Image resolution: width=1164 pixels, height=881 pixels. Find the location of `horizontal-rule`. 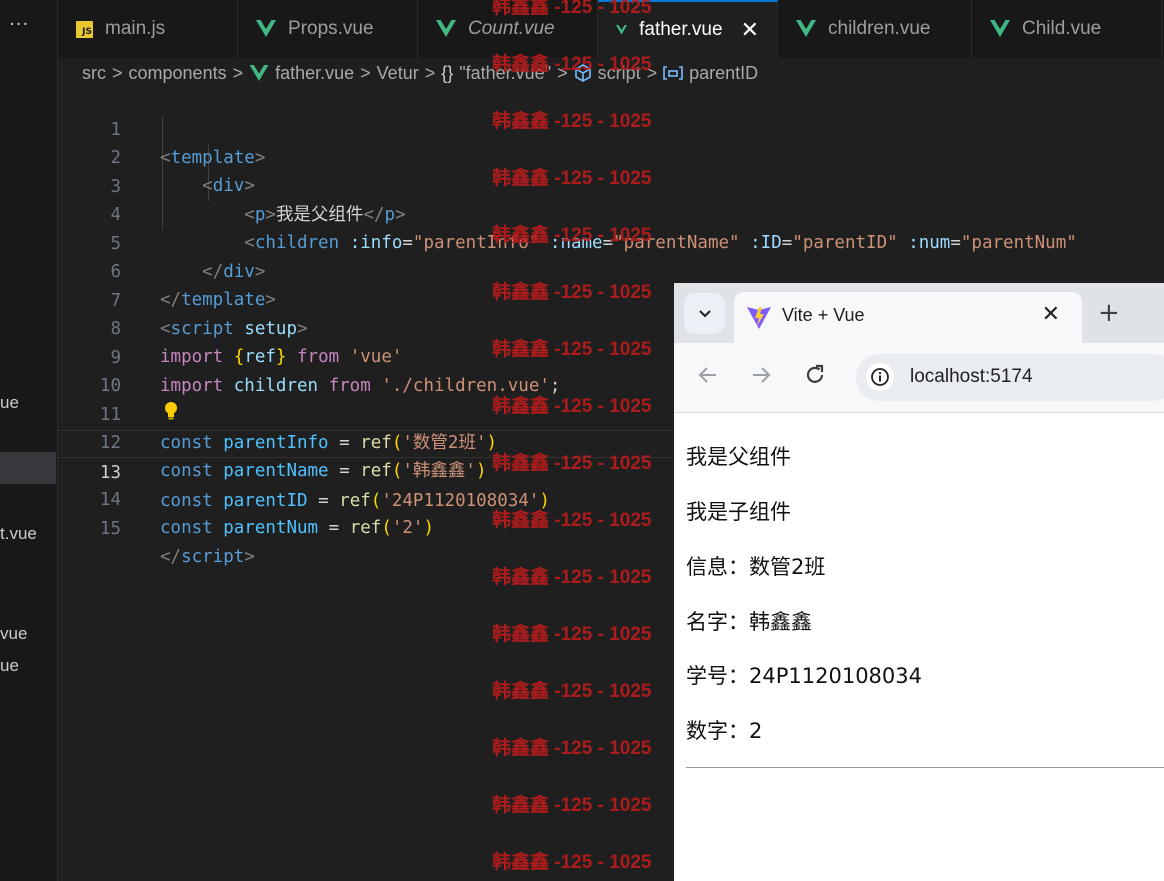

horizontal-rule is located at coordinates (925, 767).